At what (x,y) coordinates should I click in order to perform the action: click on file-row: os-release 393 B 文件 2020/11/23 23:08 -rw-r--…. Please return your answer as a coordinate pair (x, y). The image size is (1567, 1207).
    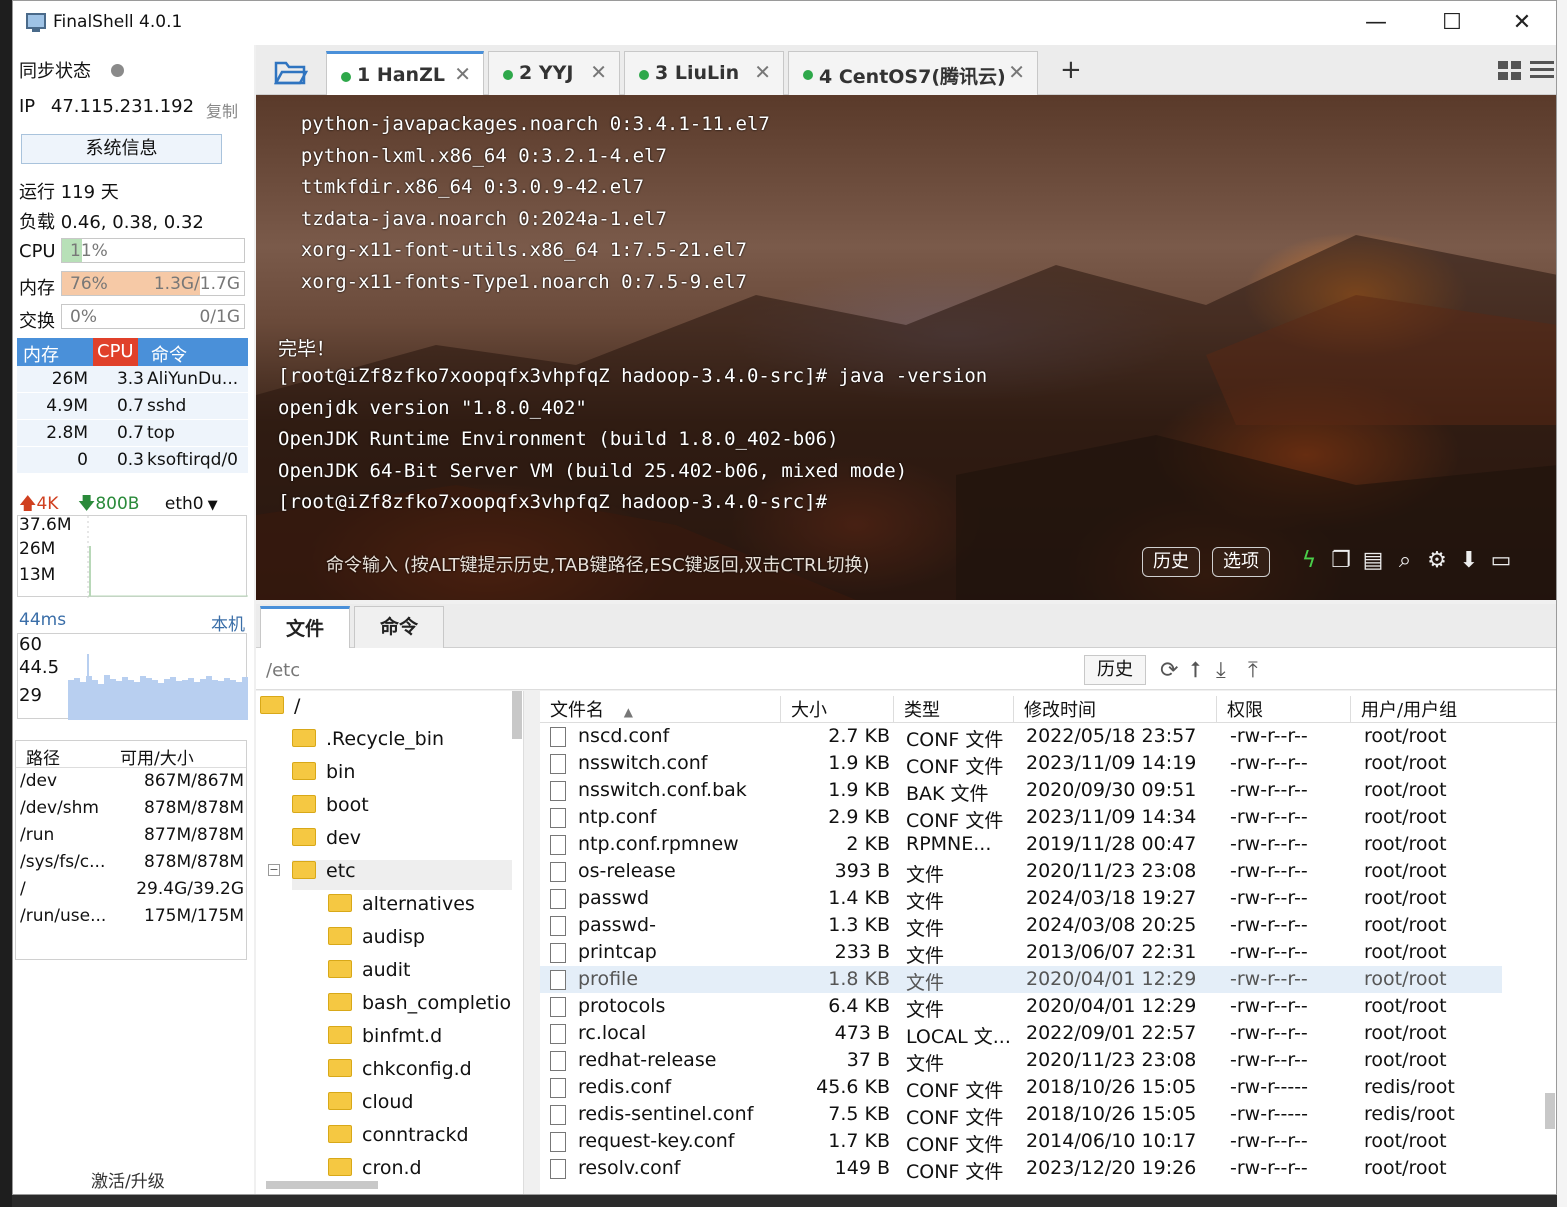
    Looking at the image, I should click on (1021, 872).